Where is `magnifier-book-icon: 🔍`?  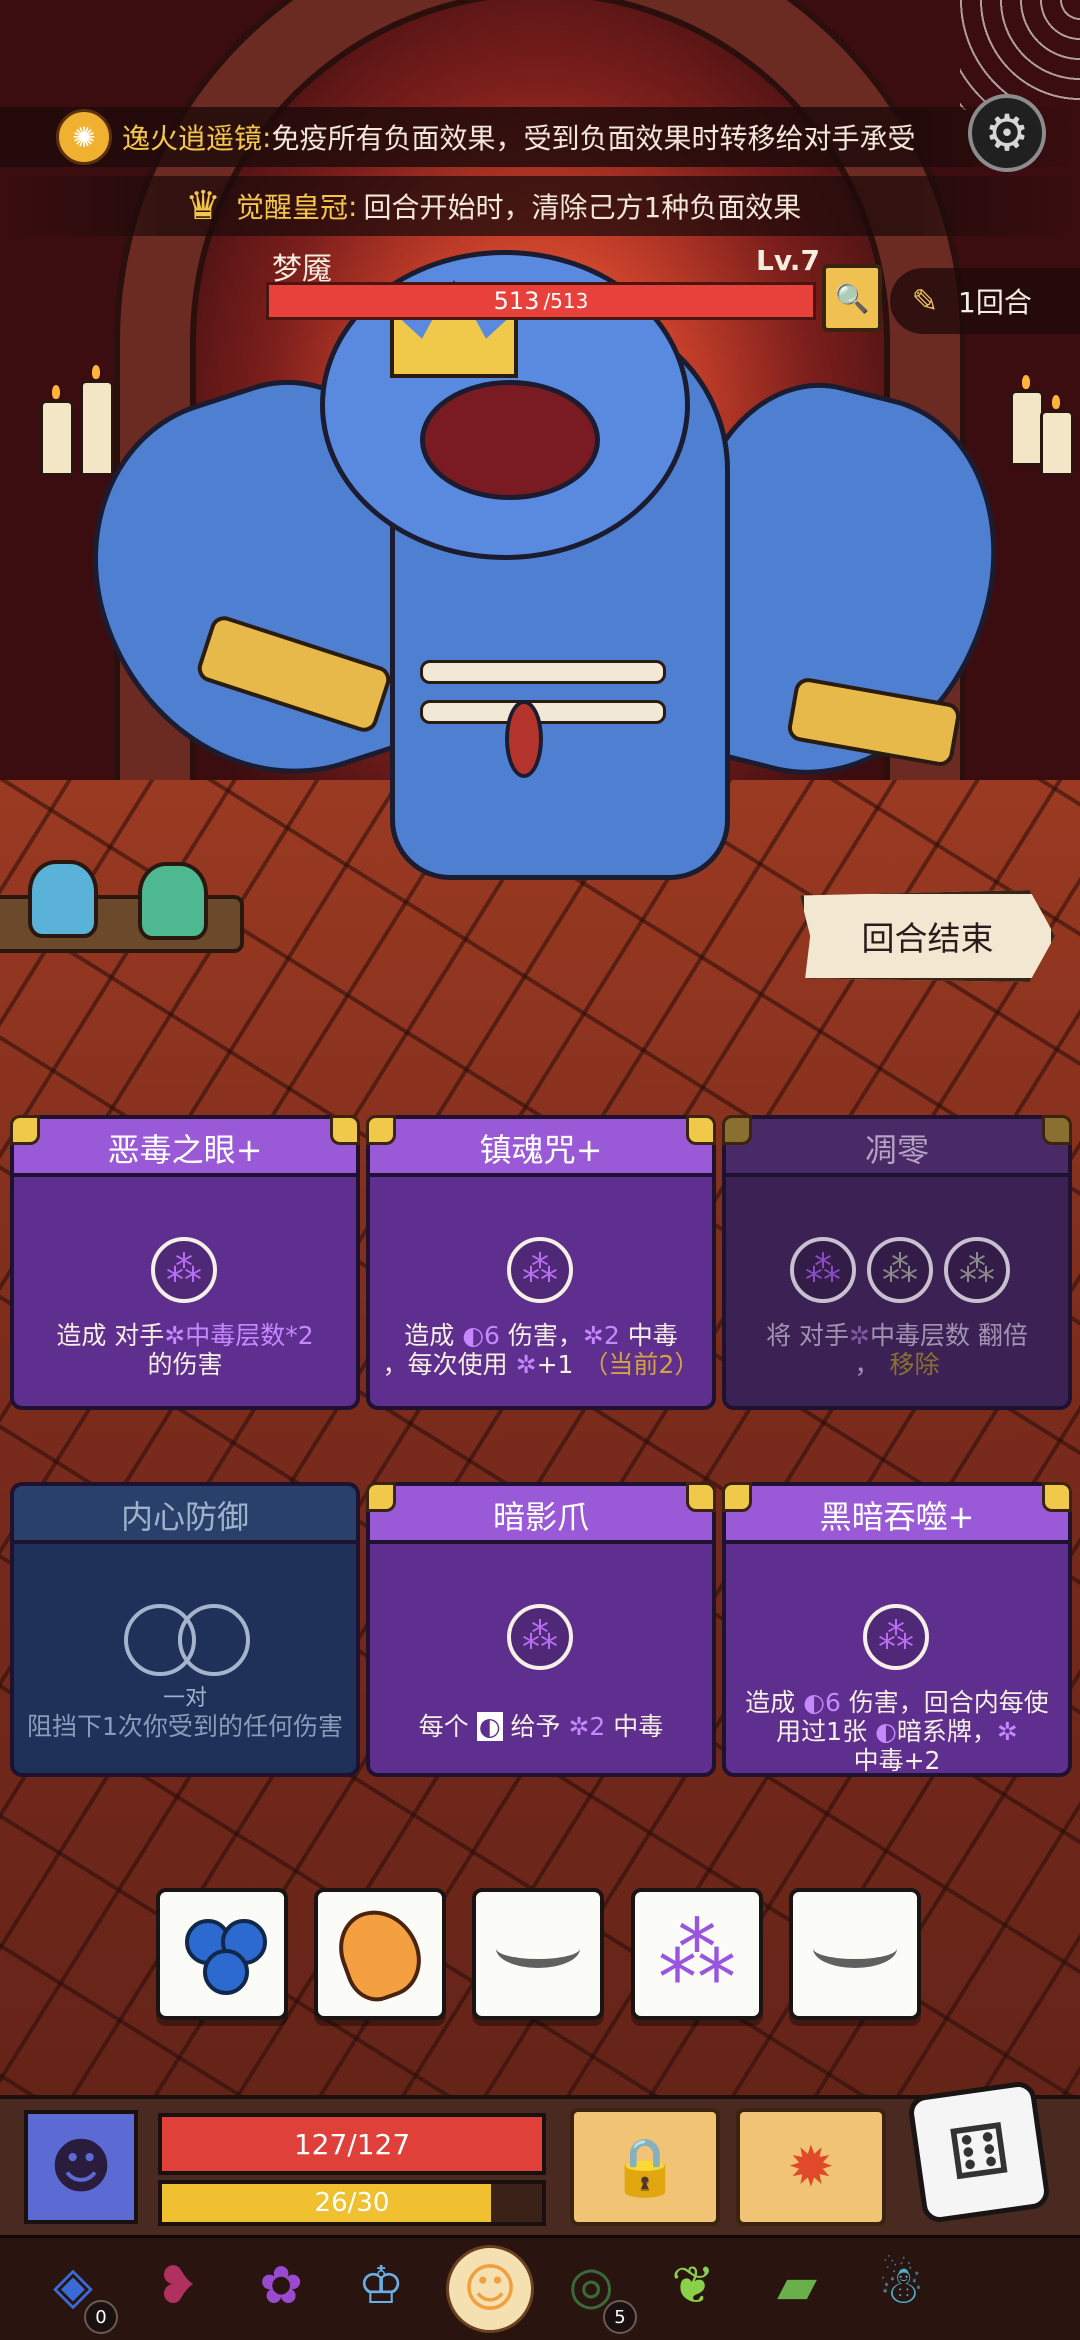
magnifier-book-icon: 🔍 is located at coordinates (852, 298).